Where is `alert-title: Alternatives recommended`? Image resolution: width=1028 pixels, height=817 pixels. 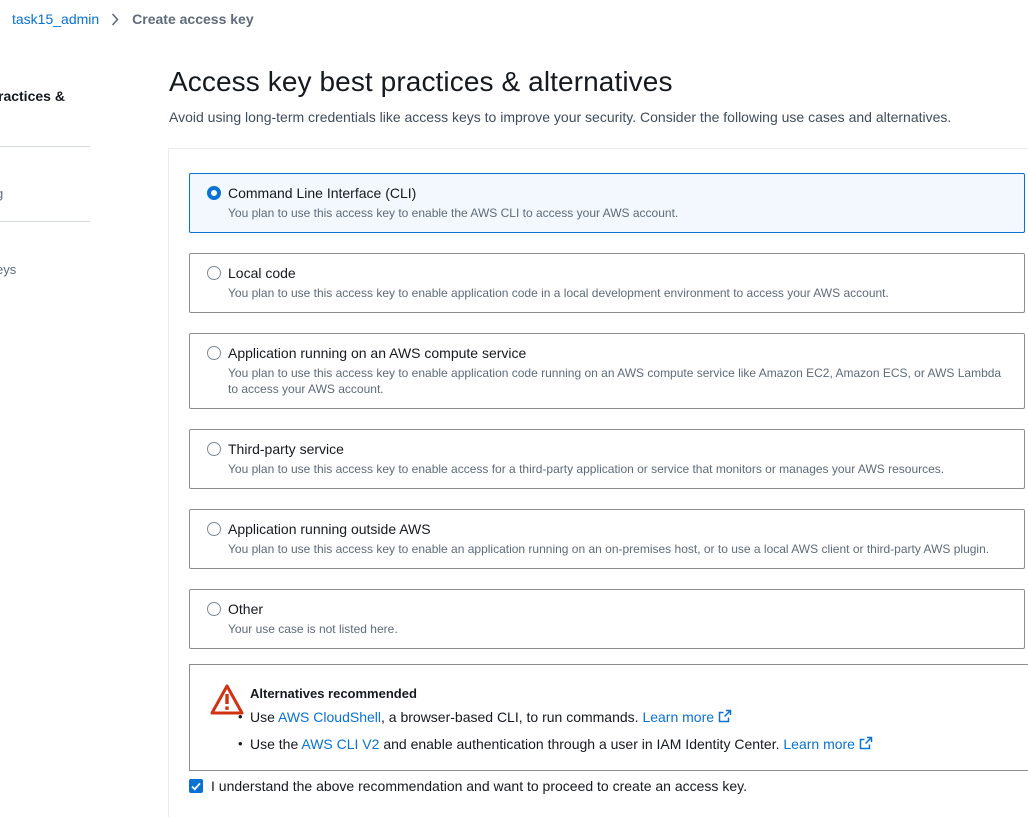
alert-title: Alternatives recommended is located at coordinates (333, 693).